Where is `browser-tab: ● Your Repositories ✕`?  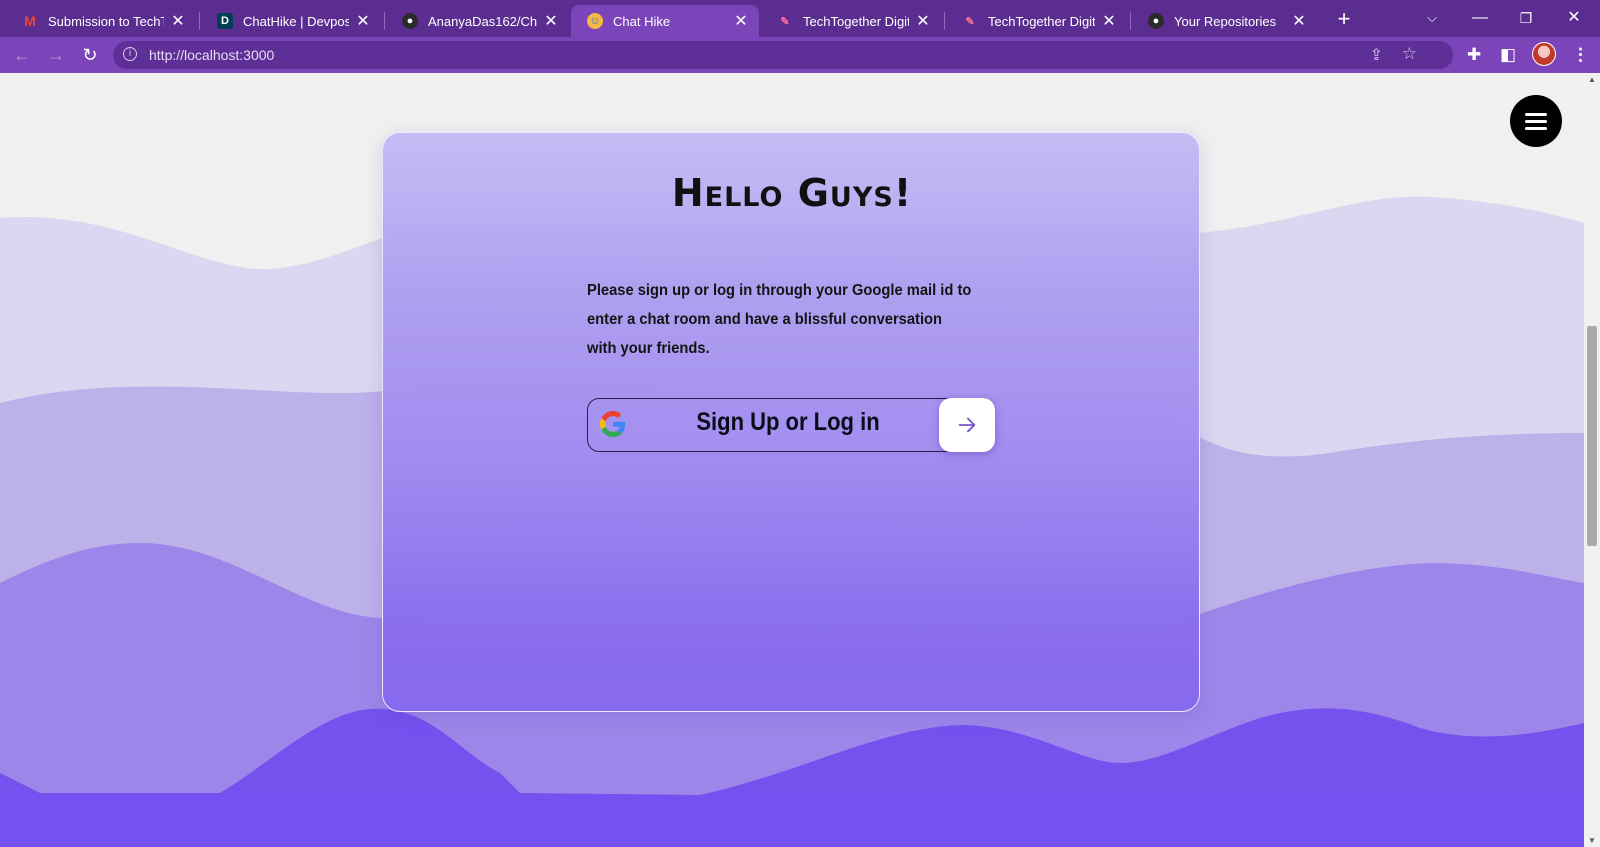
browser-tab: ● Your Repositories ✕ is located at coordinates (1224, 21).